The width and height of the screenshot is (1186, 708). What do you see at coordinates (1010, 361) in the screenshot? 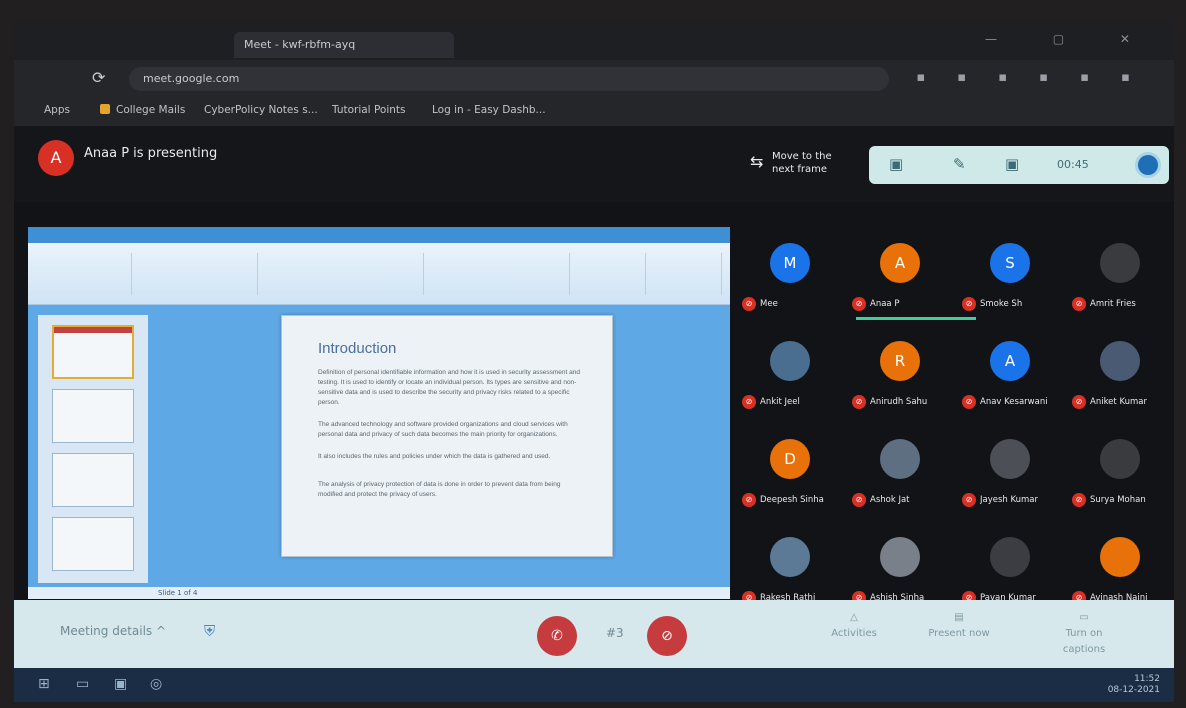
I see `participant-avatar: A` at bounding box center [1010, 361].